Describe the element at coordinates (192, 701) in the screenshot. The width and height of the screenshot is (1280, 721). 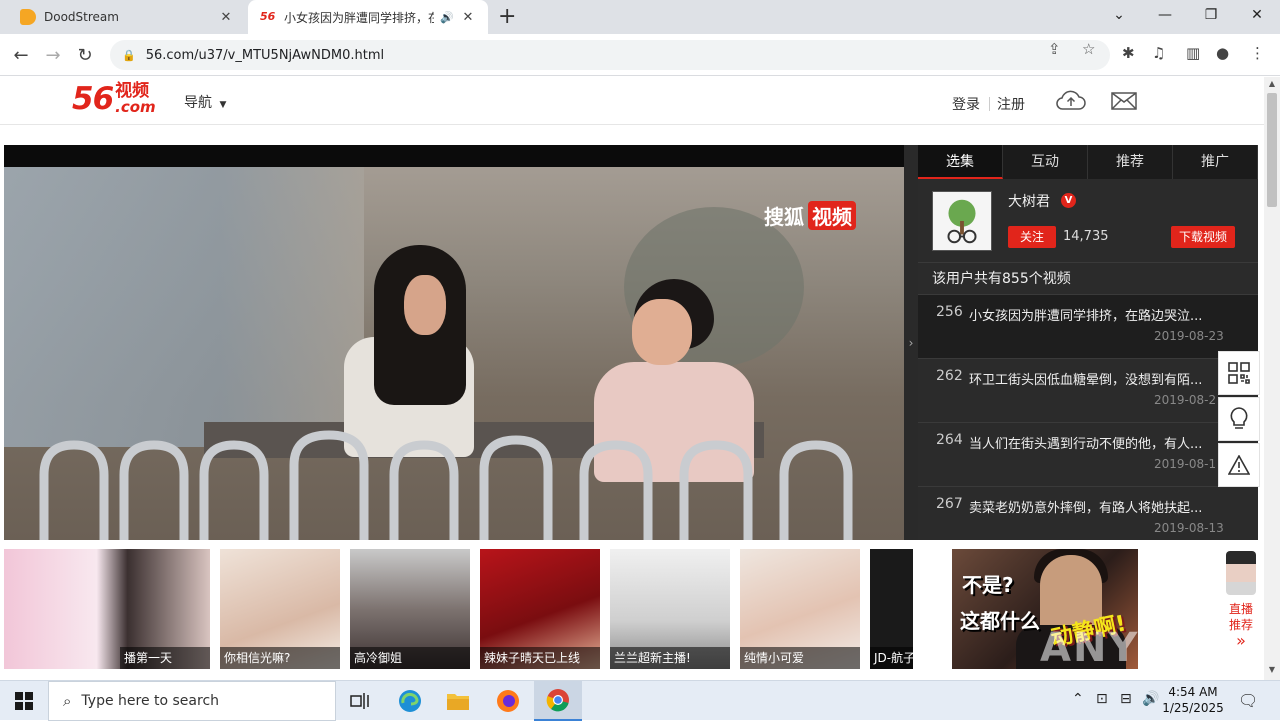
I see `taskbar-search: ⌕ Type here to search` at that location.